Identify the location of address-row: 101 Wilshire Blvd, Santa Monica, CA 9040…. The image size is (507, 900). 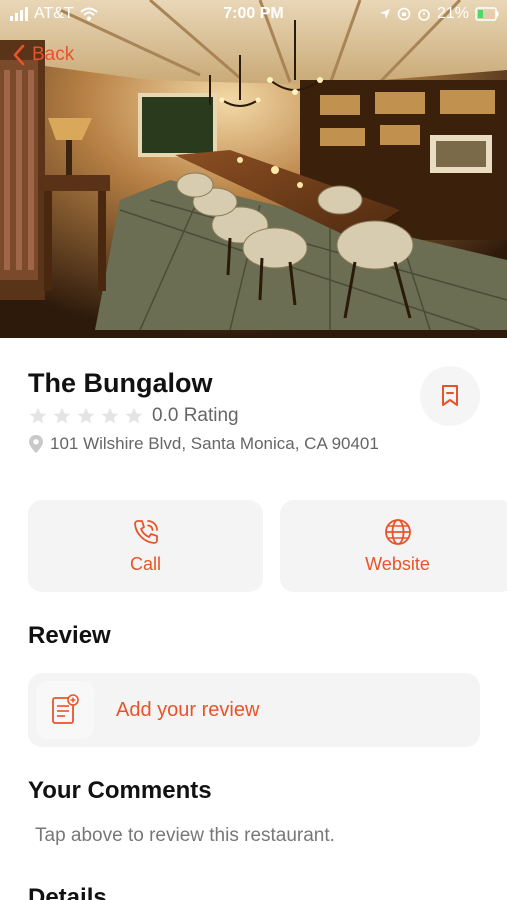
(203, 444).